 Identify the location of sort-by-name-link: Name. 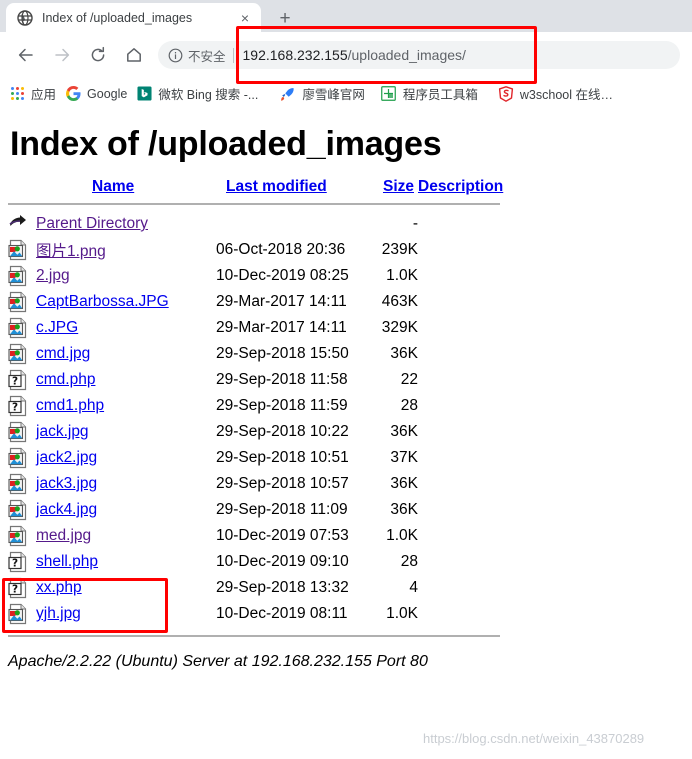
(113, 187).